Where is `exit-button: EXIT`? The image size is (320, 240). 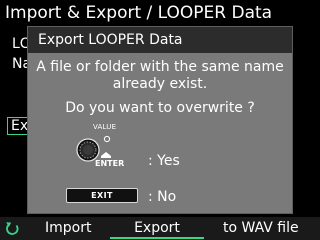 exit-button: EXIT is located at coordinates (102, 195).